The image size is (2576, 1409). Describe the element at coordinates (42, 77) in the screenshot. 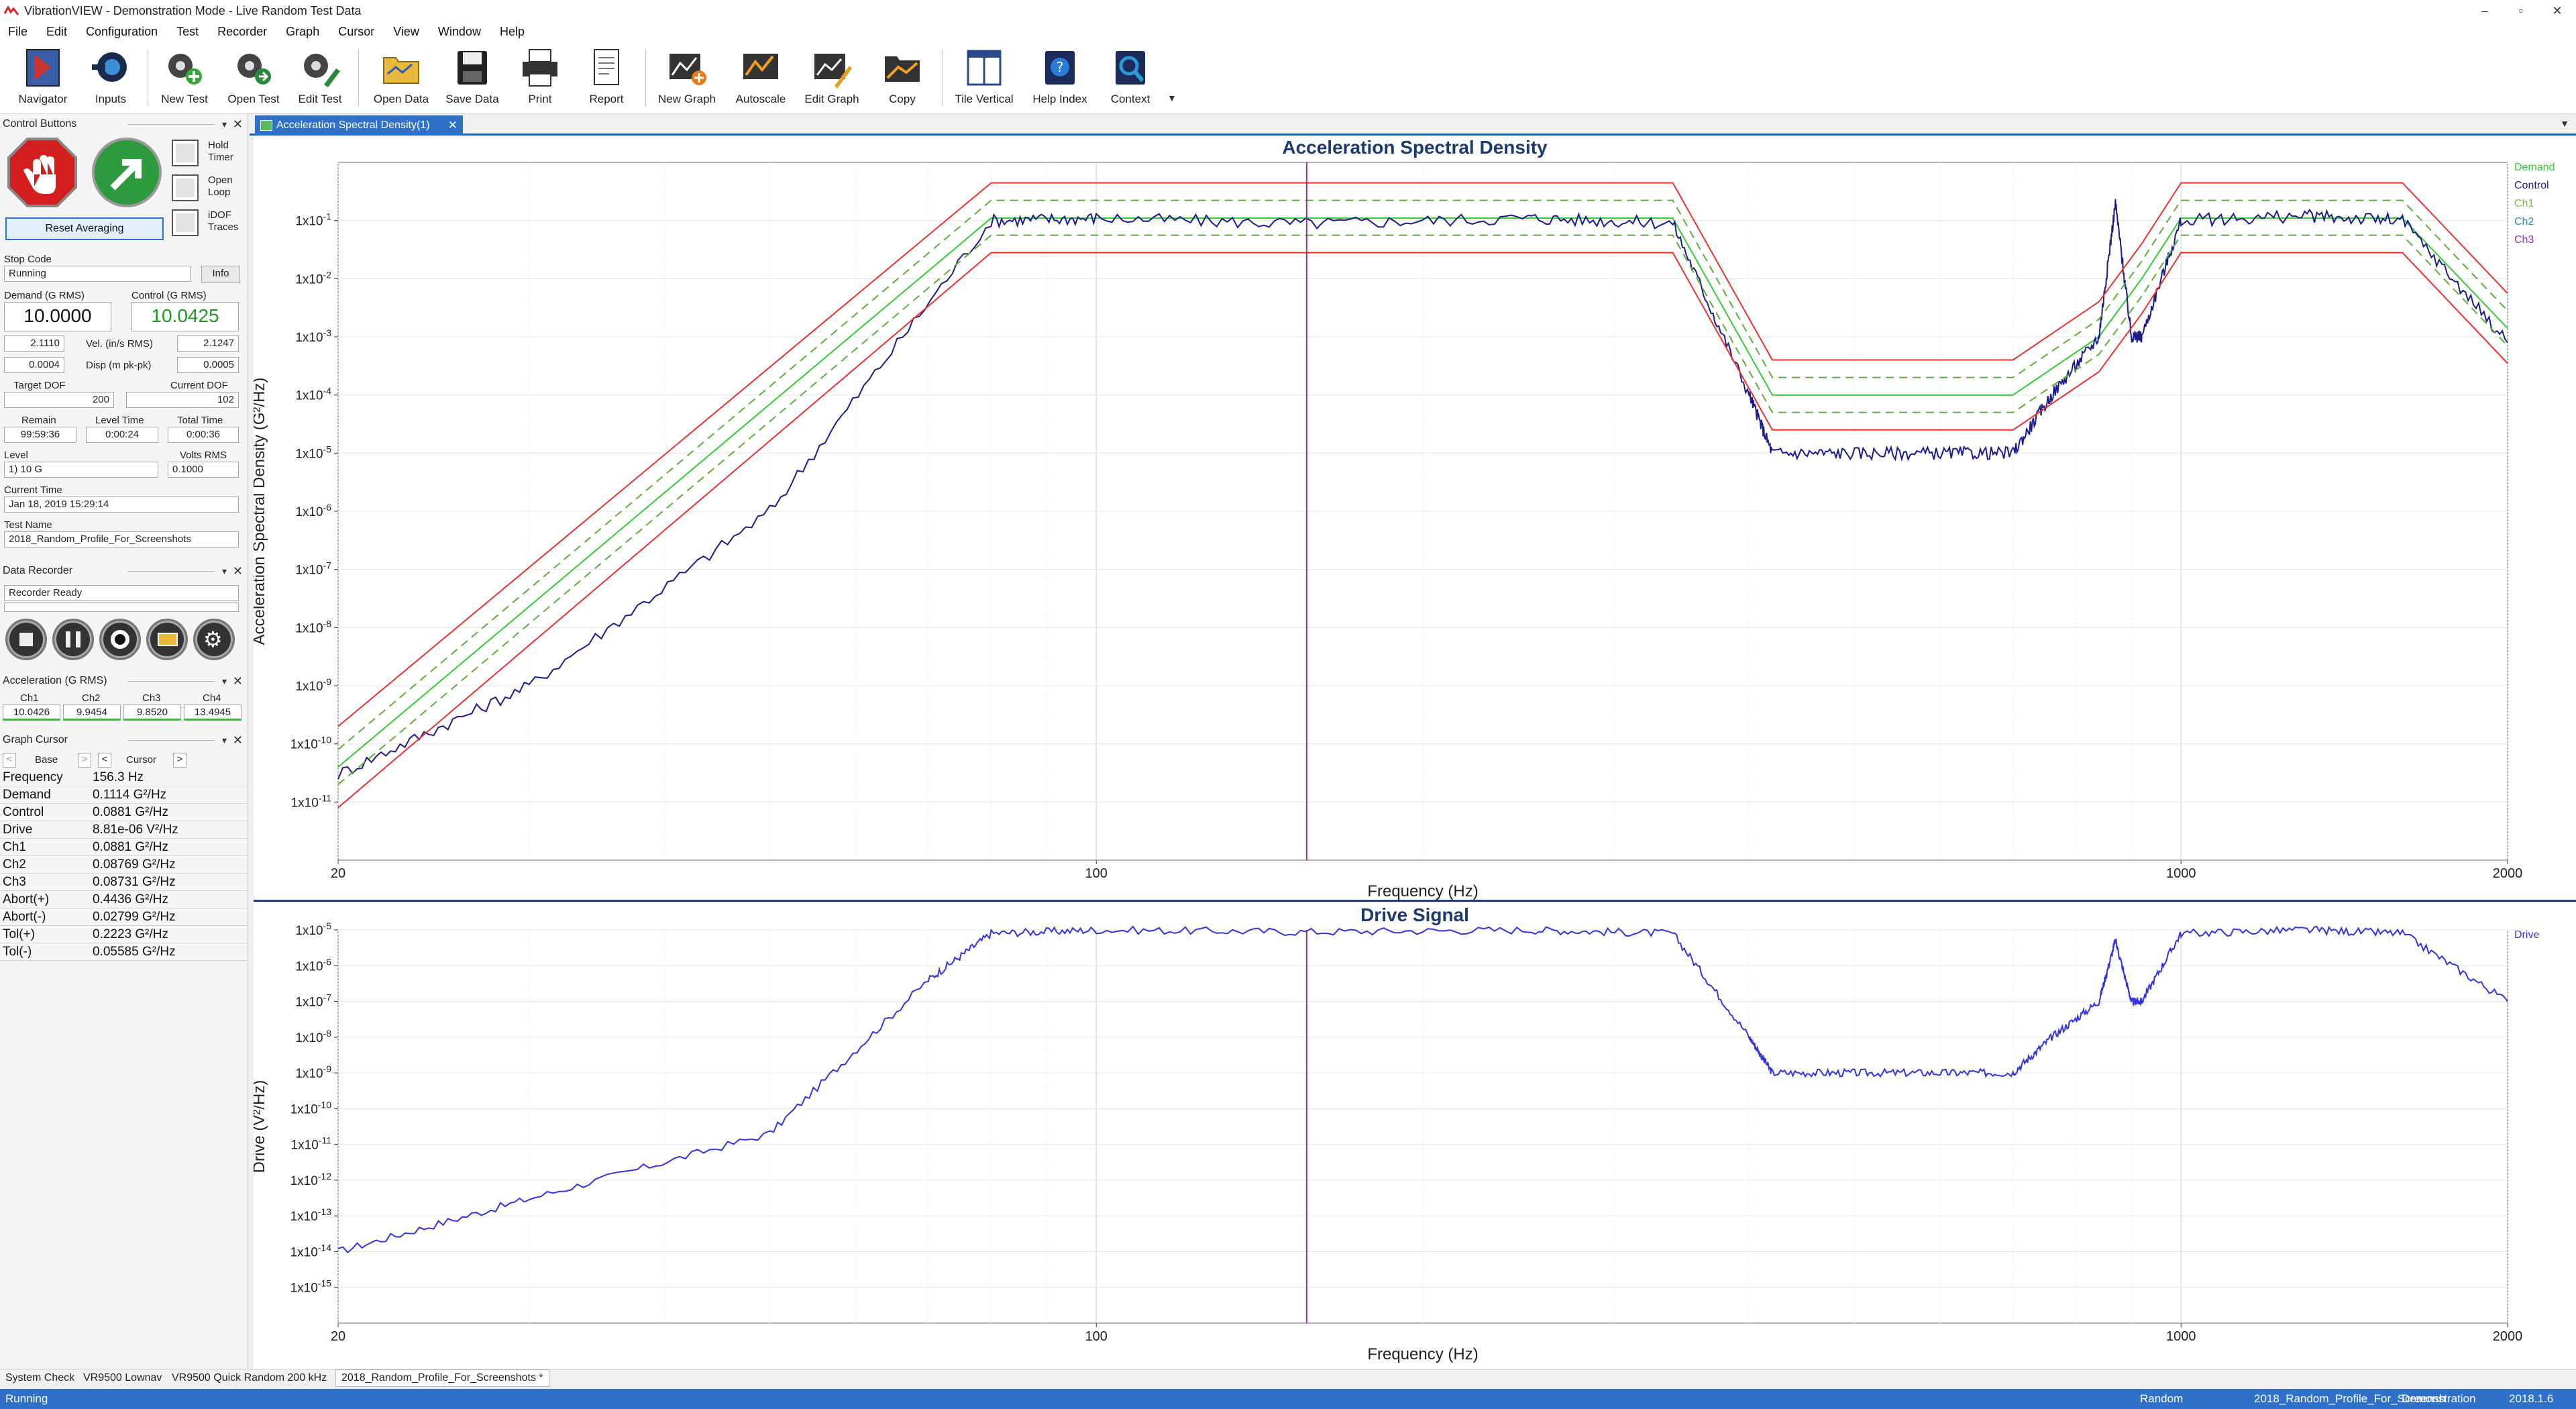

I see `navigator-button: Navigator` at that location.